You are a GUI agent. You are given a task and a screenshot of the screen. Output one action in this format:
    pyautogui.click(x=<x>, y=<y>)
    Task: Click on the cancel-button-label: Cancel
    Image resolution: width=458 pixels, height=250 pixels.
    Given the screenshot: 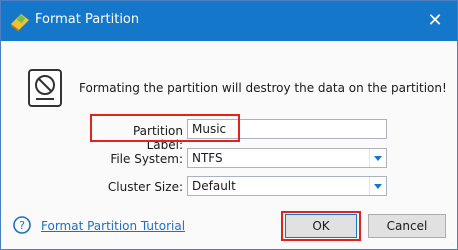 What is the action you would take?
    pyautogui.click(x=407, y=226)
    